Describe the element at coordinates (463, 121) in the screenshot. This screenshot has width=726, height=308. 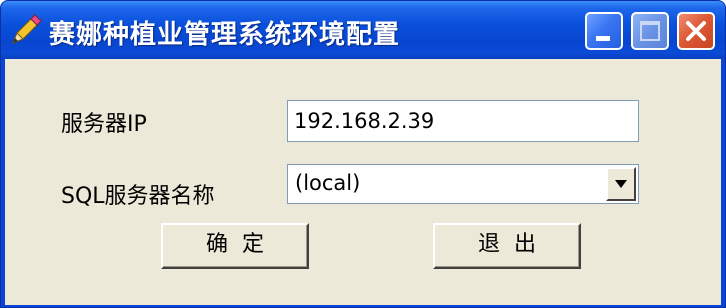
I see `server-ip-input` at that location.